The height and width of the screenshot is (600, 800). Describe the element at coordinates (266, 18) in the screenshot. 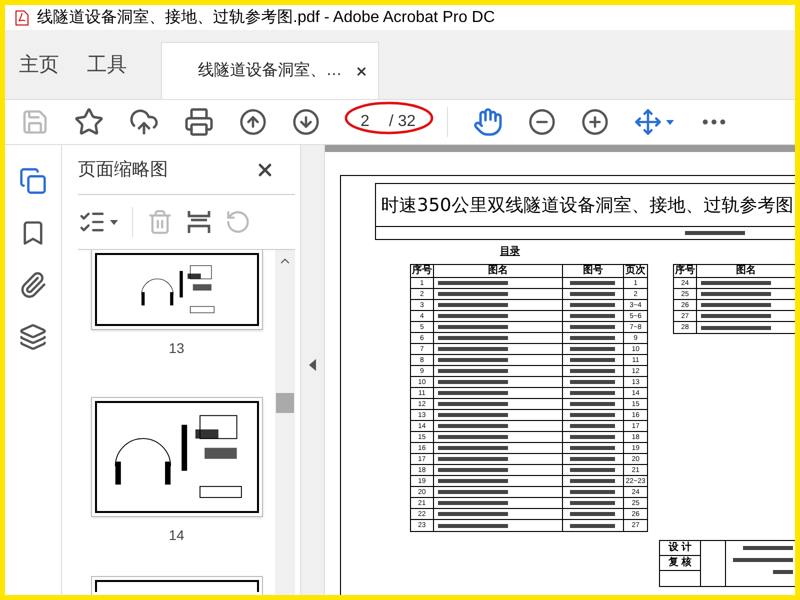

I see `window-title: 线隧道设备洞室、接地、过轨参考图.pdf - Adobe Acrobat Pro DC` at that location.